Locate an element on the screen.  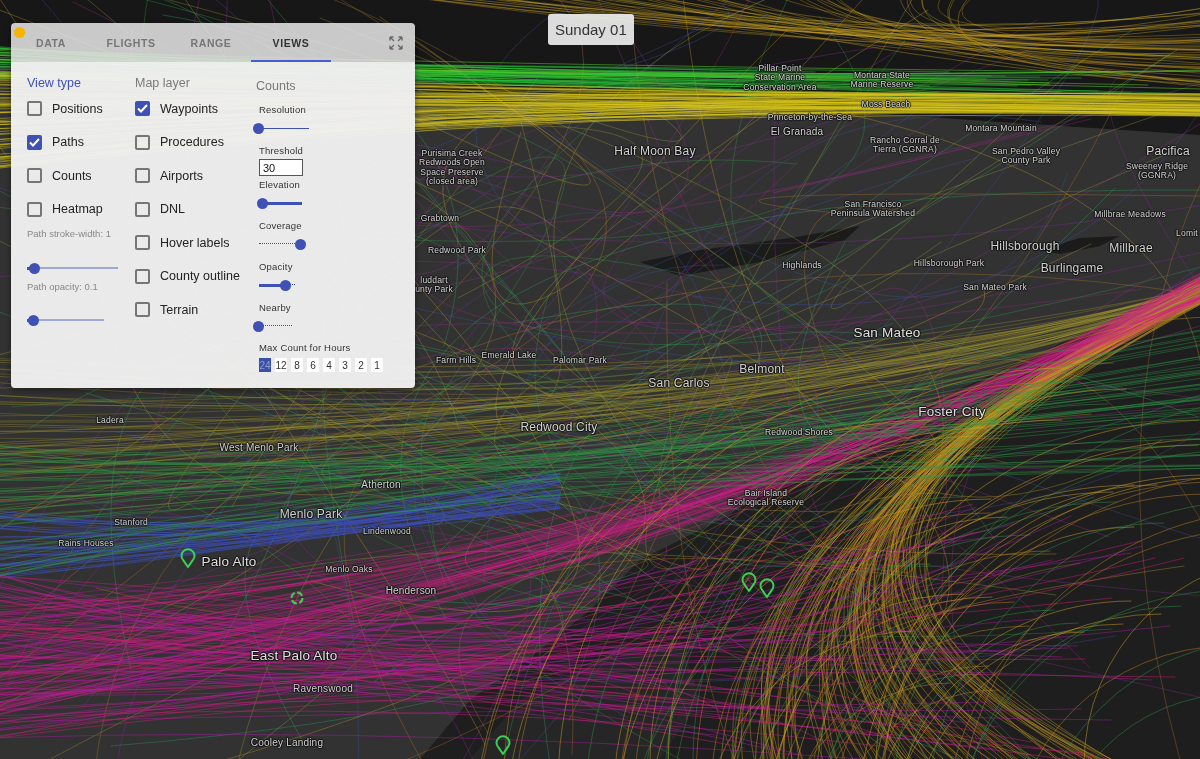
place-label: Ladera is located at coordinates (110, 421).